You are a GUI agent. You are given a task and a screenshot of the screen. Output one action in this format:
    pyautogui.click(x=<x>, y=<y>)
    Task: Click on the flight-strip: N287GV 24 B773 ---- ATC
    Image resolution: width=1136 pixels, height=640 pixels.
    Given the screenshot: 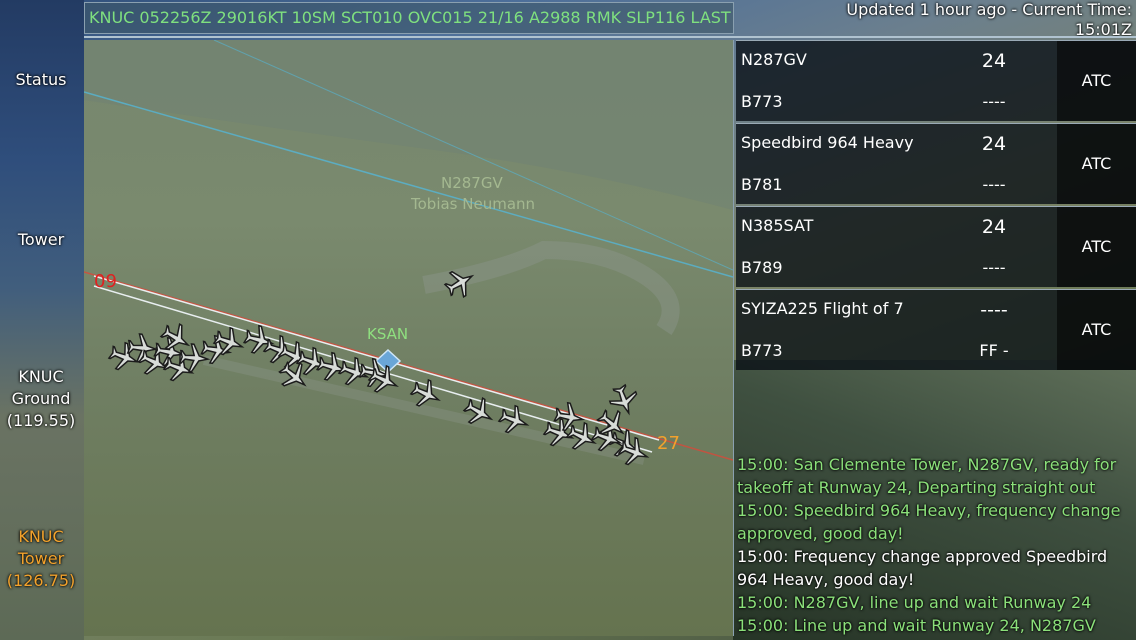 What is the action you would take?
    pyautogui.click(x=936, y=80)
    